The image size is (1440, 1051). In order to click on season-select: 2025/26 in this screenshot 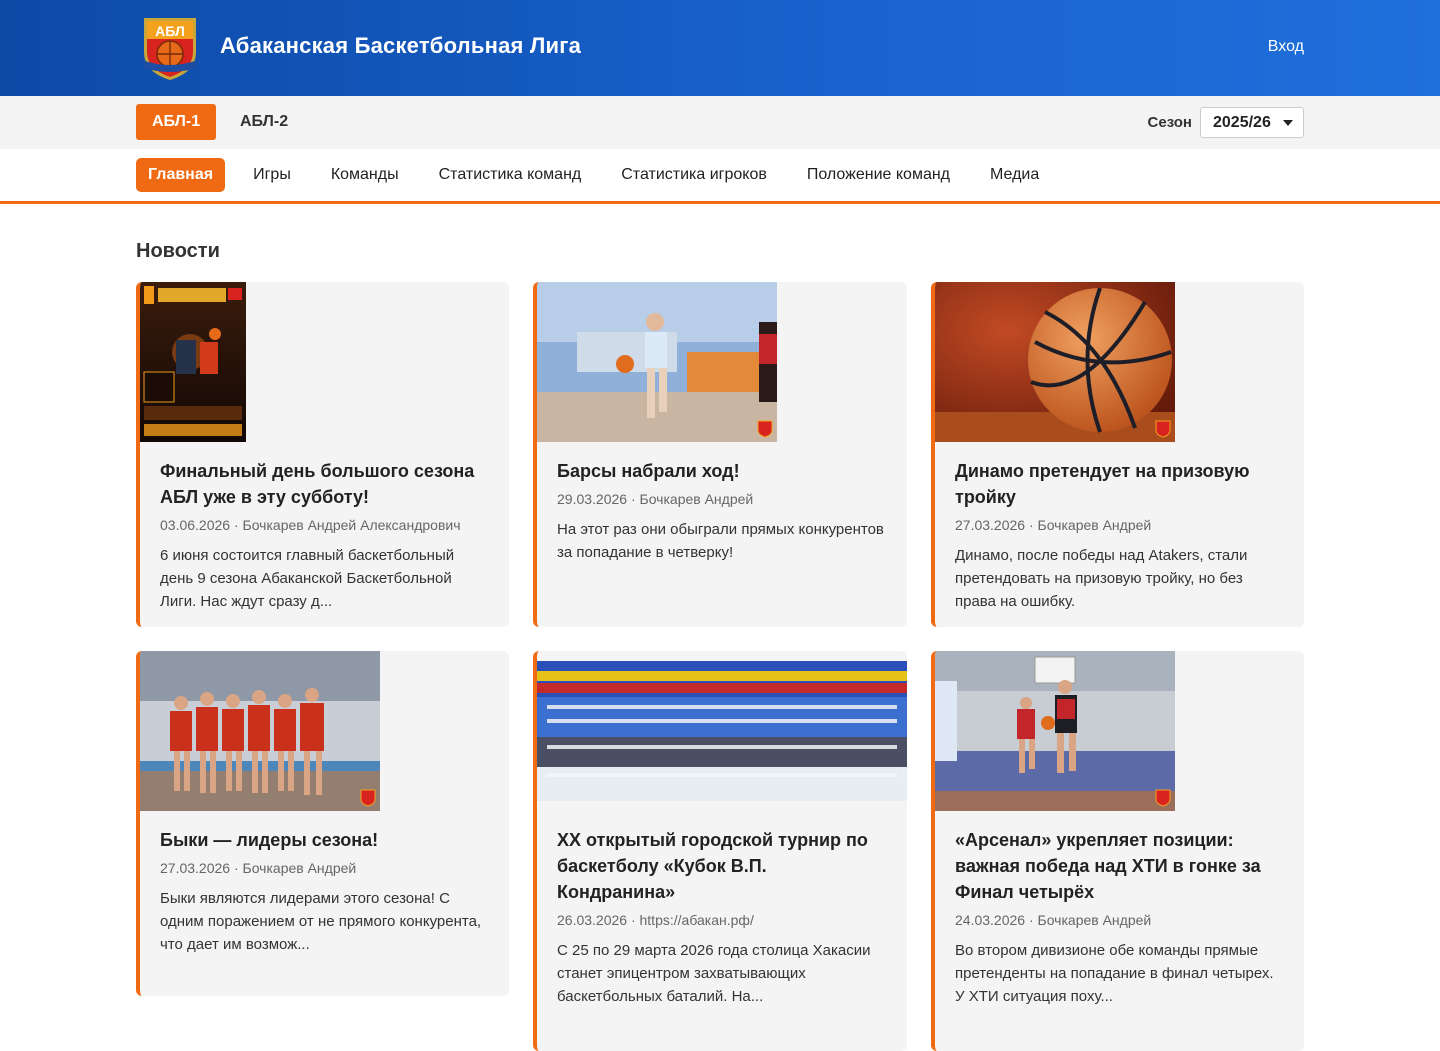, I will do `click(1252, 122)`.